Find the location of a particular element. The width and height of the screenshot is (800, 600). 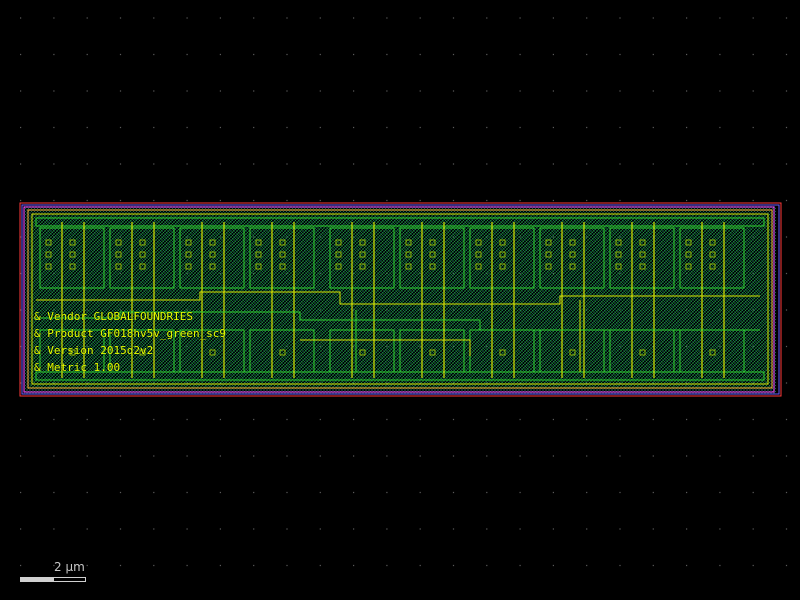

version-label: & Version 2015q2v2 is located at coordinates (94, 350).